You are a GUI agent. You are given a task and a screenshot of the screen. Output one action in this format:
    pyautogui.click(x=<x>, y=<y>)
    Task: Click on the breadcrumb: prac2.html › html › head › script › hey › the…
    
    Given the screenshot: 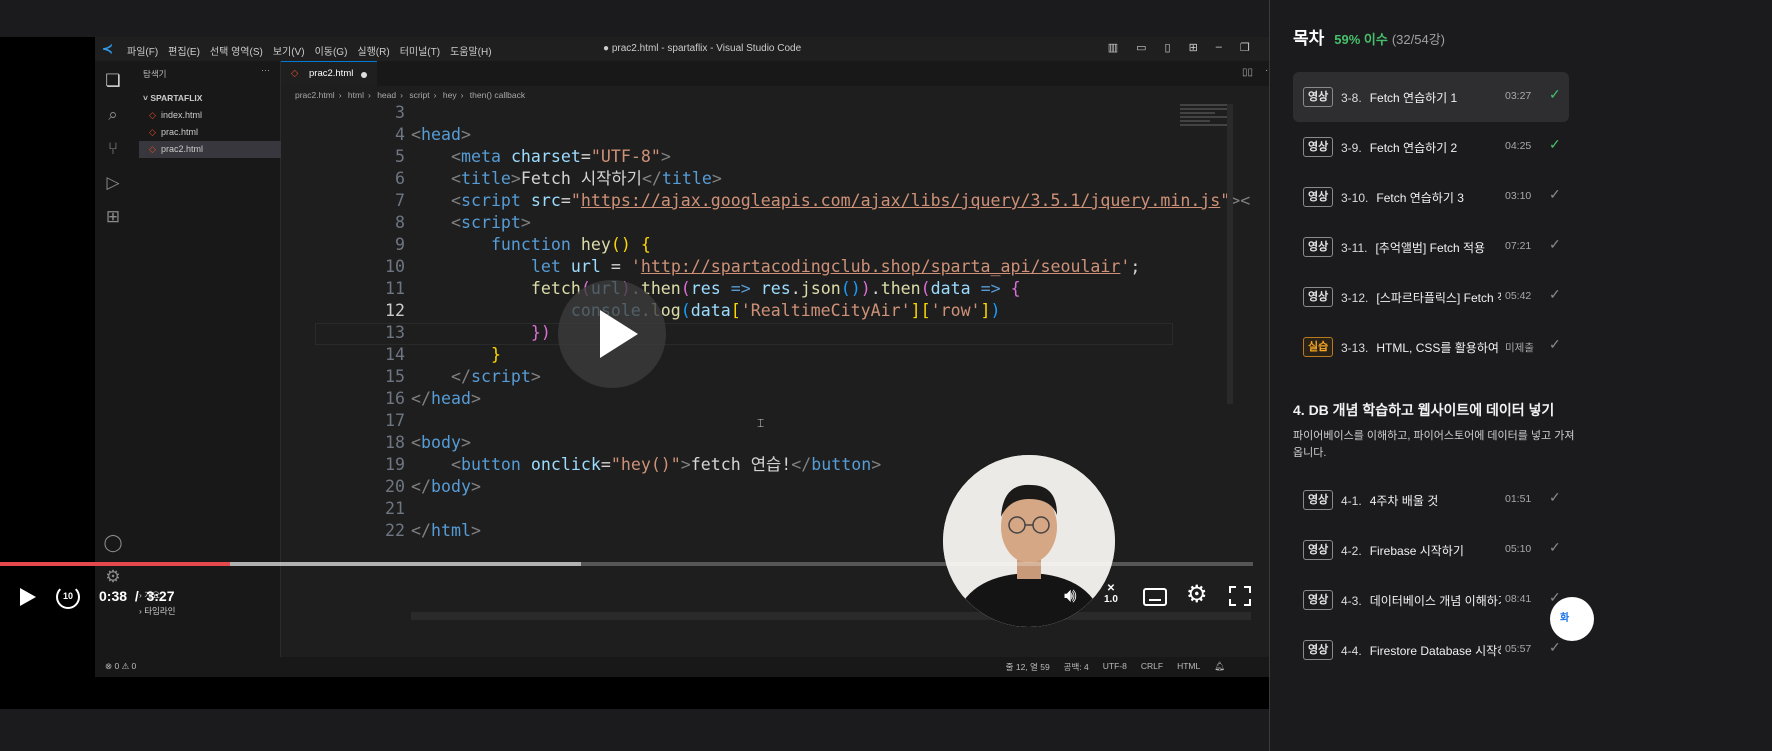 What is the action you would take?
    pyautogui.click(x=410, y=95)
    